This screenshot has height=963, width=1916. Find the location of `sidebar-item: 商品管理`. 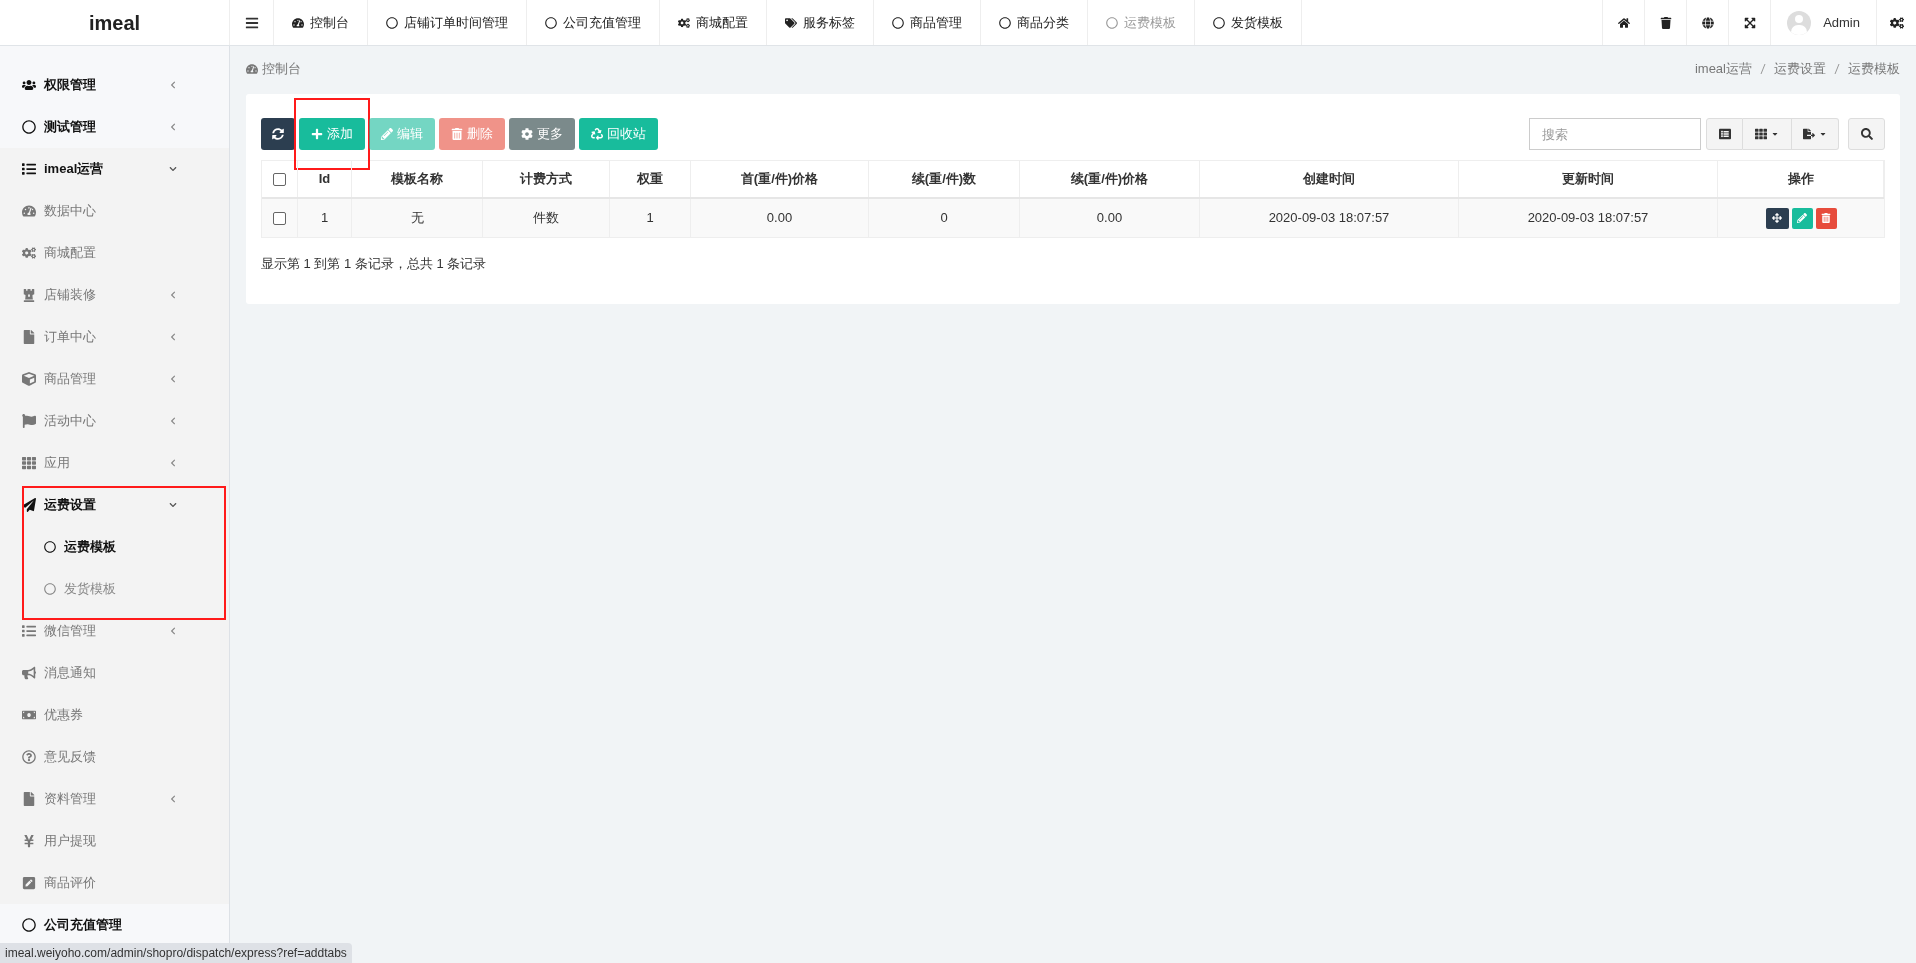

sidebar-item: 商品管理 is located at coordinates (114, 379).